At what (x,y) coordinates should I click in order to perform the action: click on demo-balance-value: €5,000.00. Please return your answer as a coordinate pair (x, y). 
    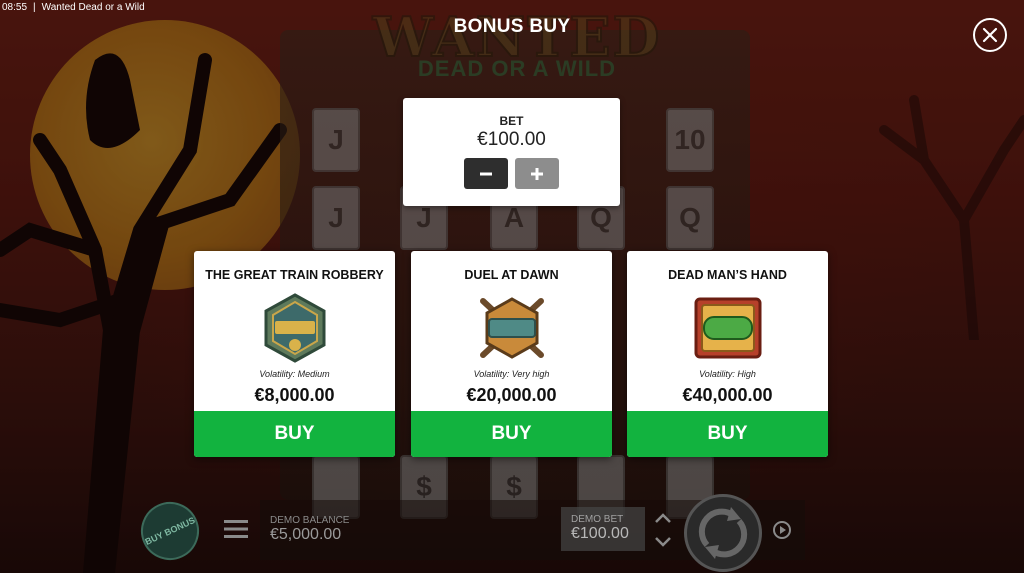
    Looking at the image, I should click on (306, 534).